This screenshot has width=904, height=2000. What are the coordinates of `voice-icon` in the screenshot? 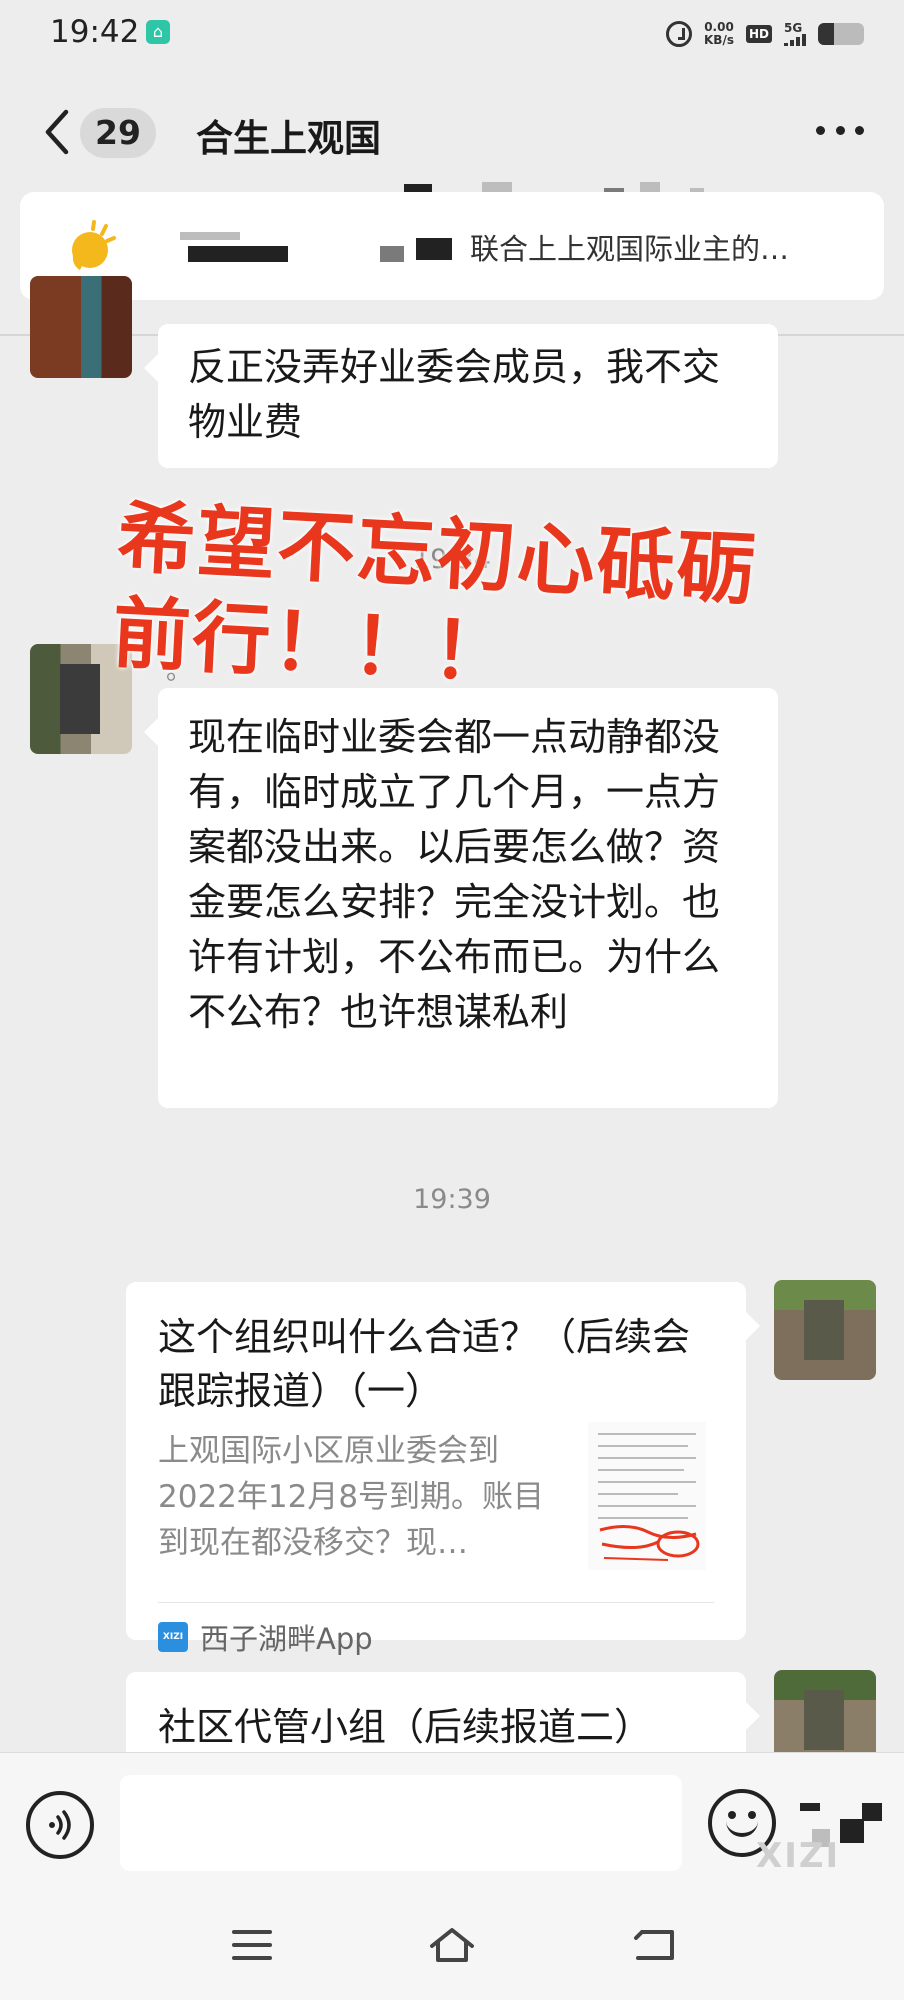 It's located at (60, 1825).